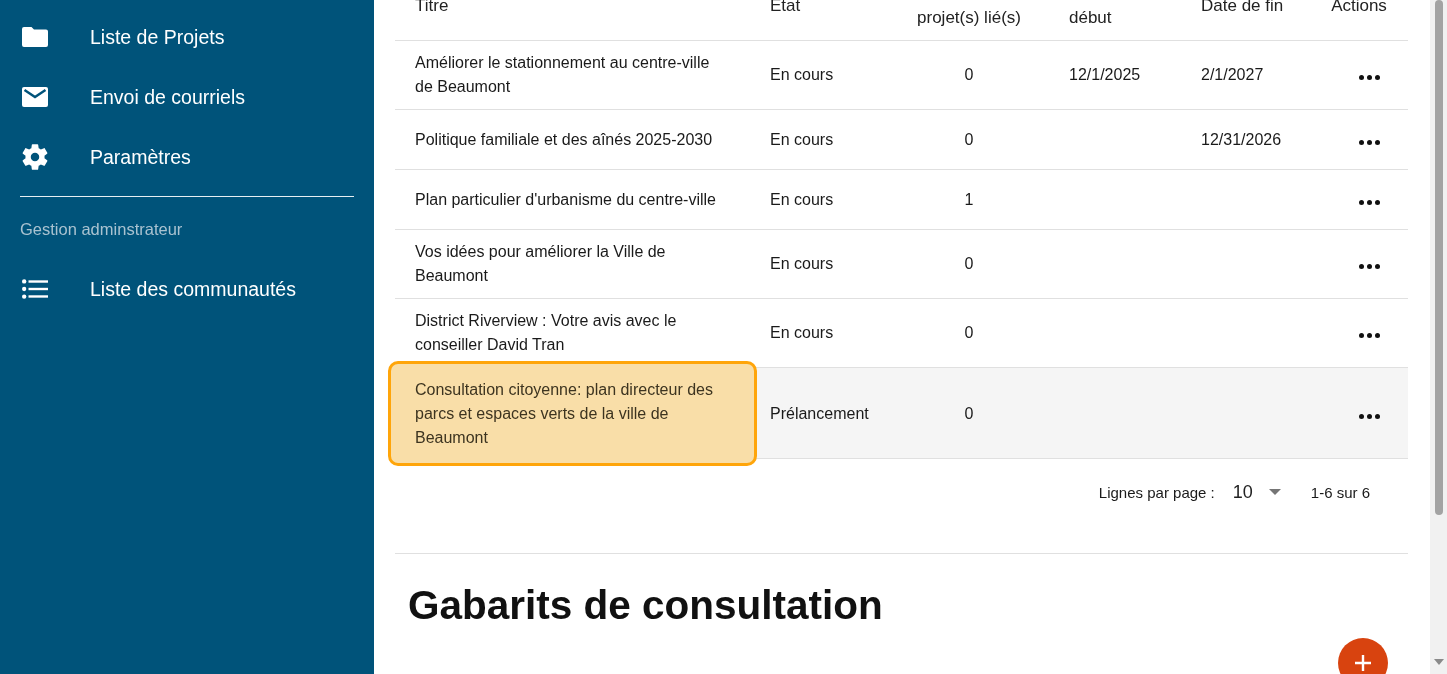 The image size is (1447, 674). What do you see at coordinates (1105, 74) in the screenshot?
I see `date-text: 12/1/2025` at bounding box center [1105, 74].